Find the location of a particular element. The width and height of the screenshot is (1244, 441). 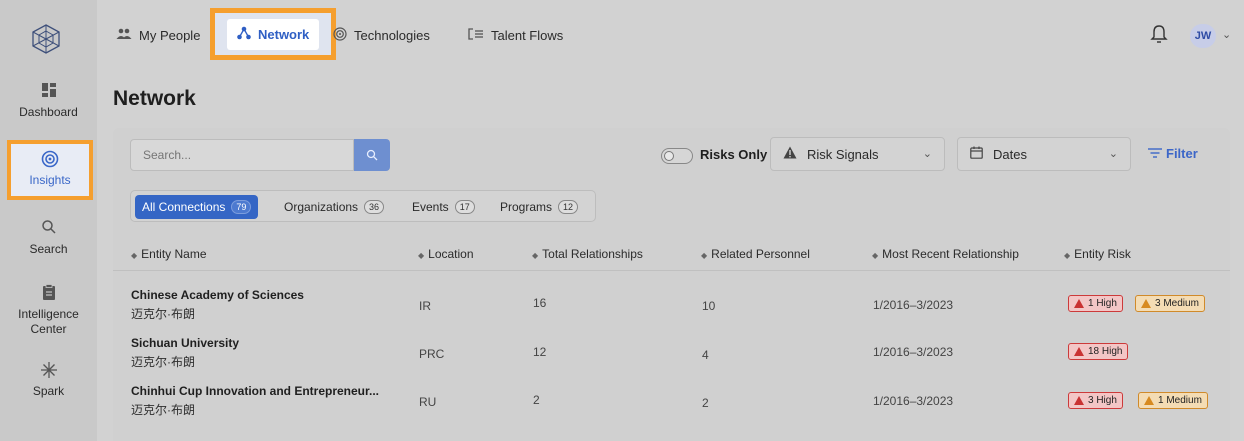

total-relationships-cell: 16 is located at coordinates (540, 303).